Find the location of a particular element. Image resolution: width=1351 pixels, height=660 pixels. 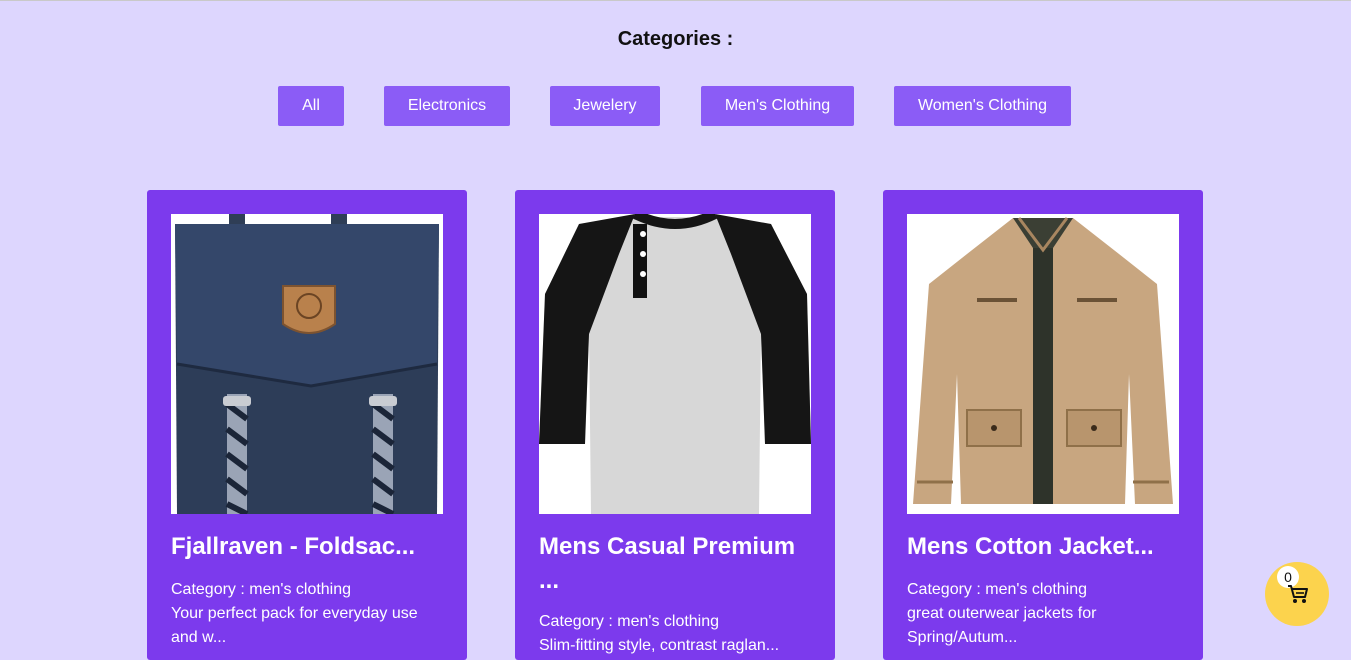

category-button-womens-clothing: Women's Clothing is located at coordinates (982, 106).